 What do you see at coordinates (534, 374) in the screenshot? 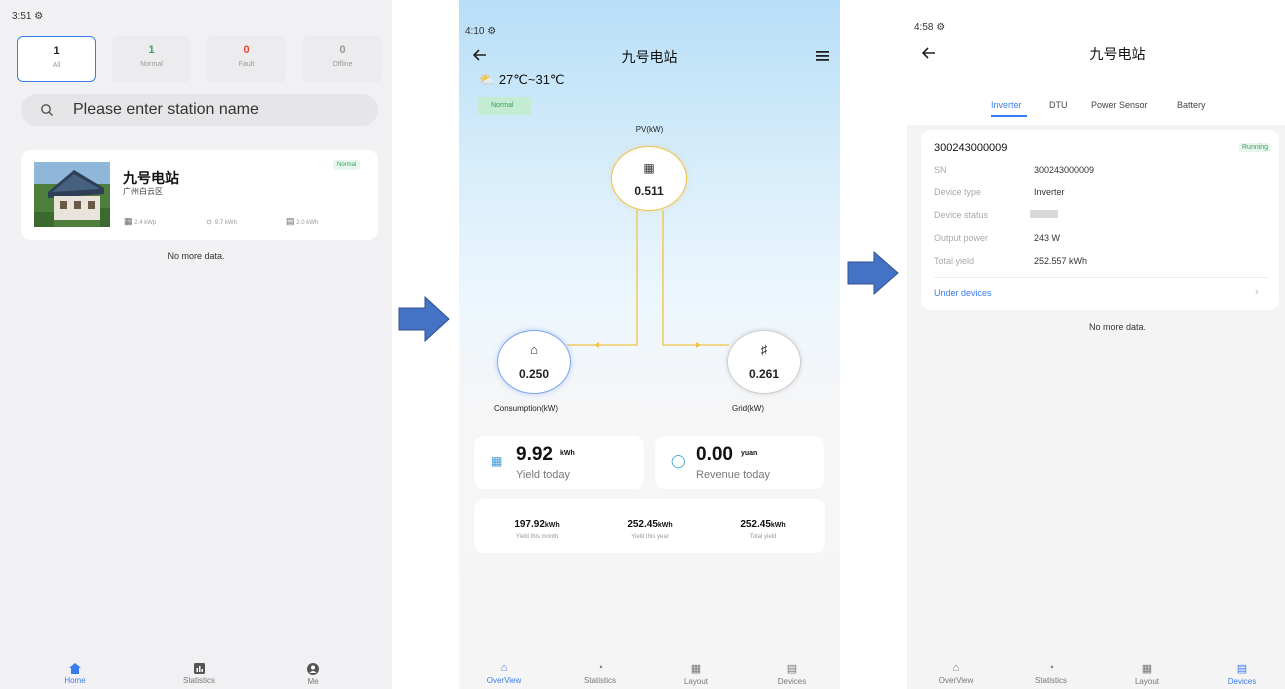
I see `consumption-value: 0.250` at bounding box center [534, 374].